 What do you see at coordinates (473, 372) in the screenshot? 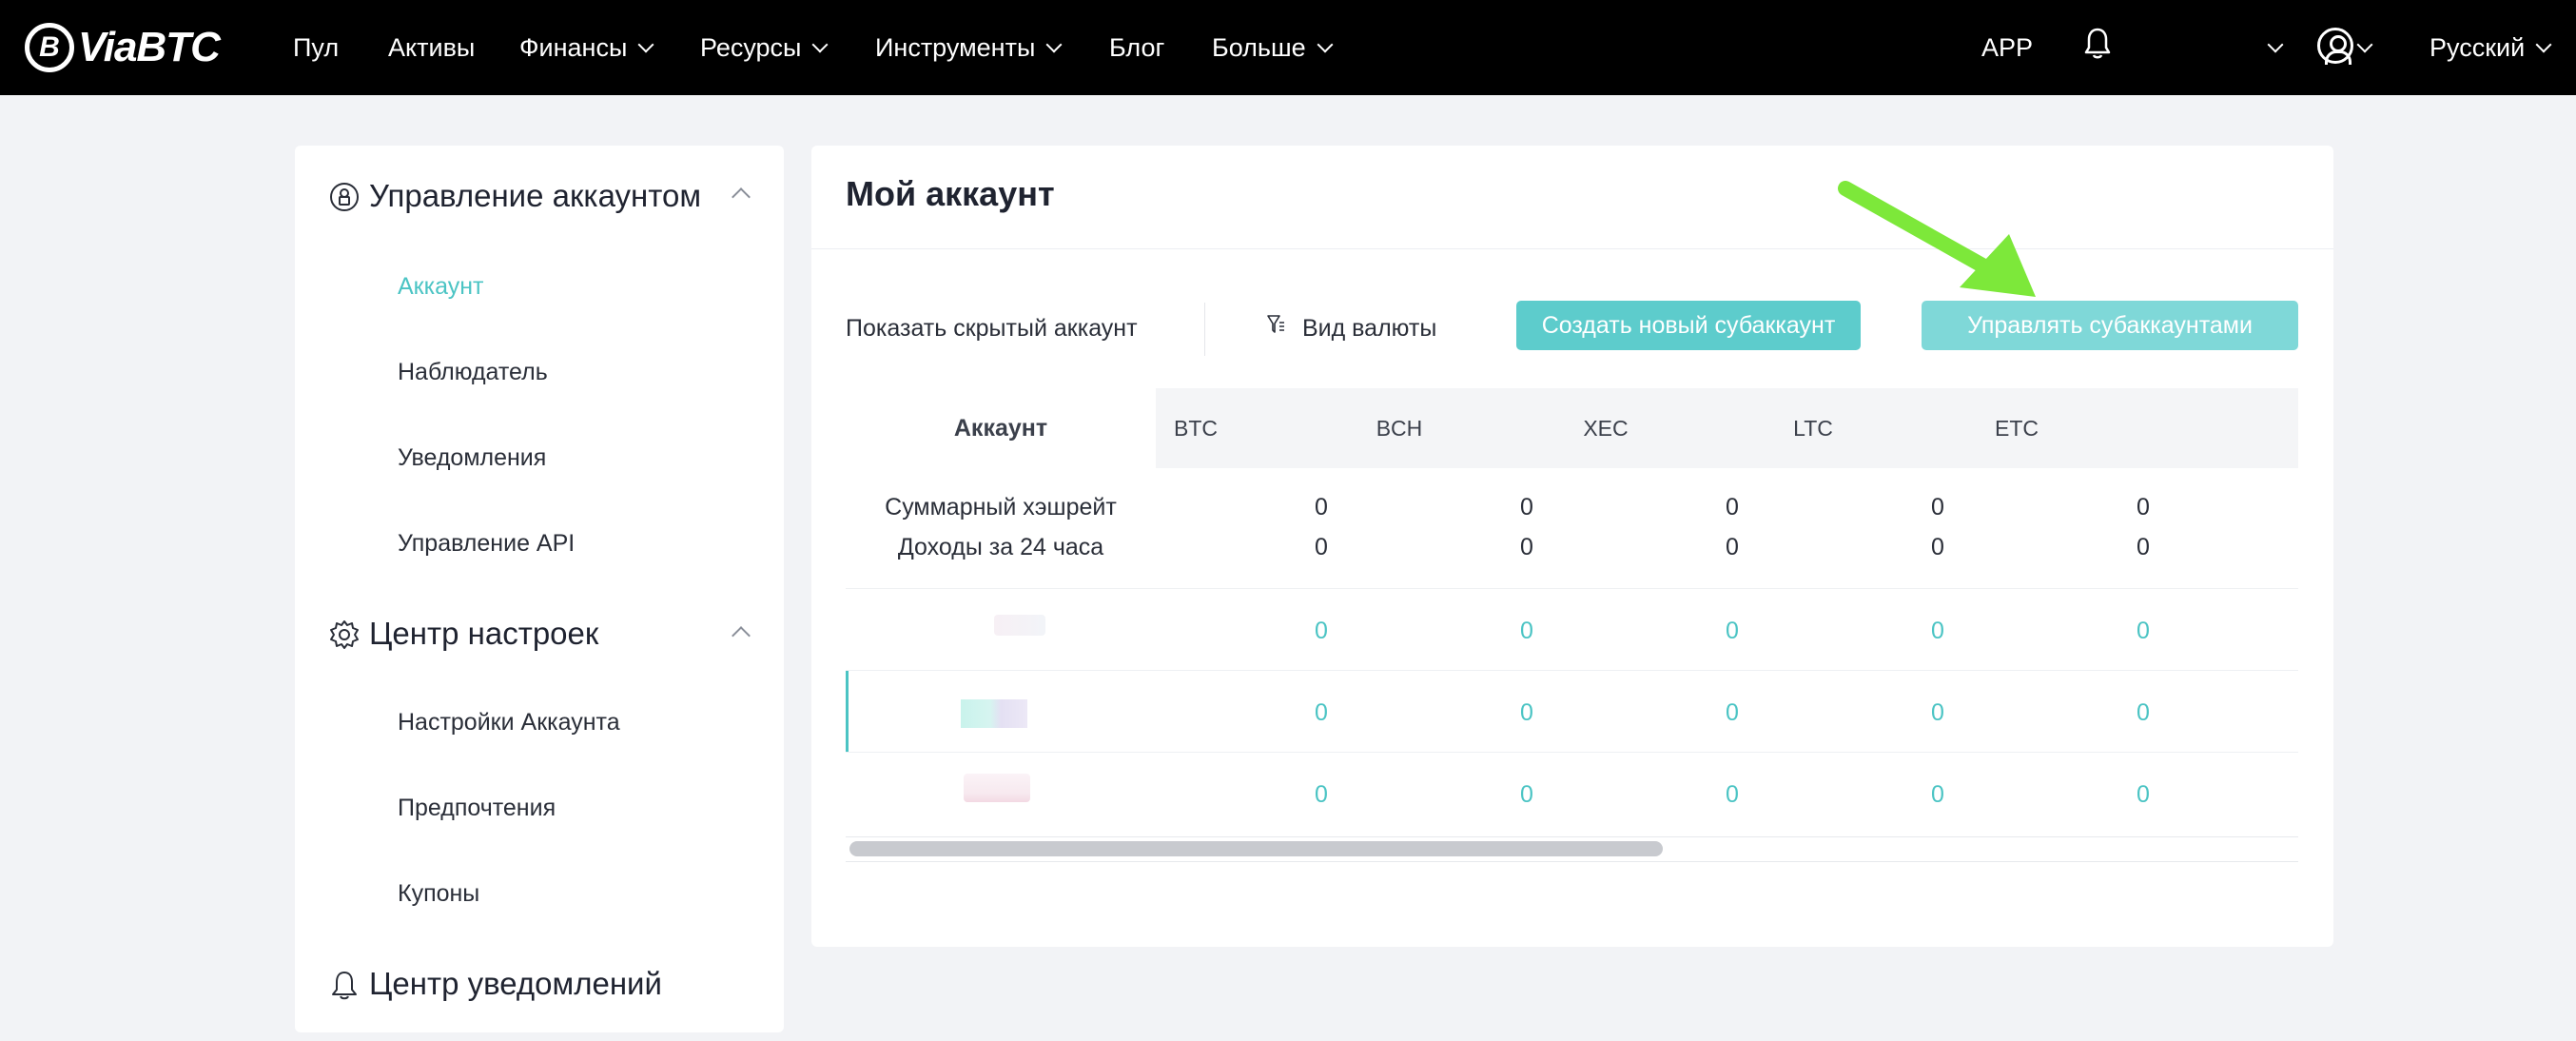
I see `sidebar-item-observer: Наблюдатель` at bounding box center [473, 372].